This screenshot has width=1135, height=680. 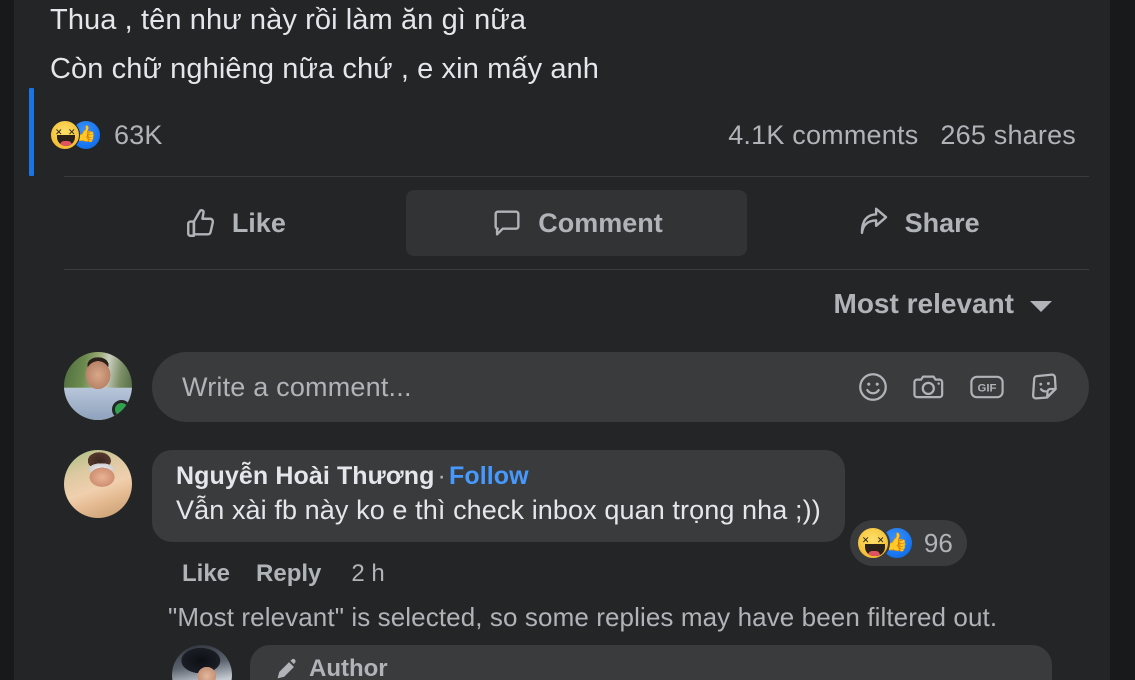 What do you see at coordinates (348, 667) in the screenshot?
I see `author-badge-label: Author` at bounding box center [348, 667].